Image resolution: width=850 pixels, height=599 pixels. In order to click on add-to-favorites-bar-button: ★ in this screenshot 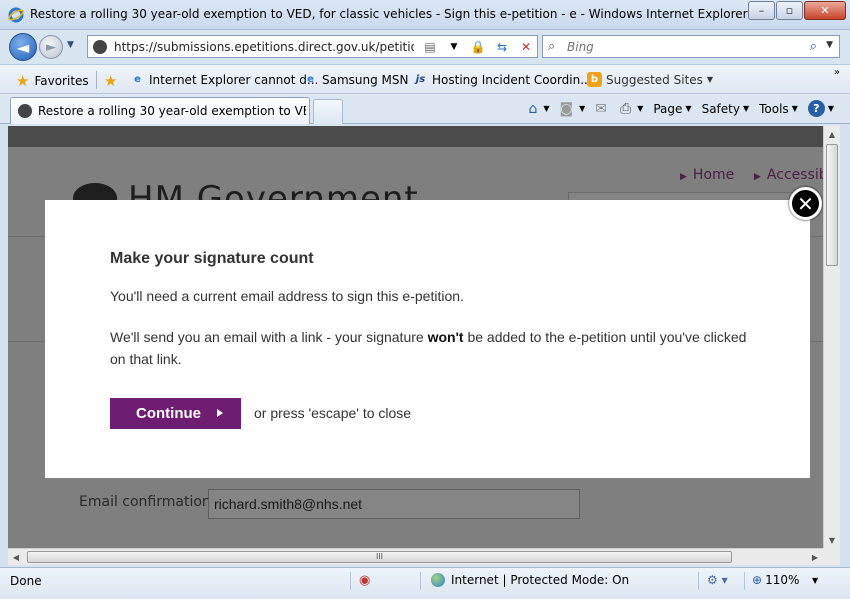, I will do `click(113, 81)`.